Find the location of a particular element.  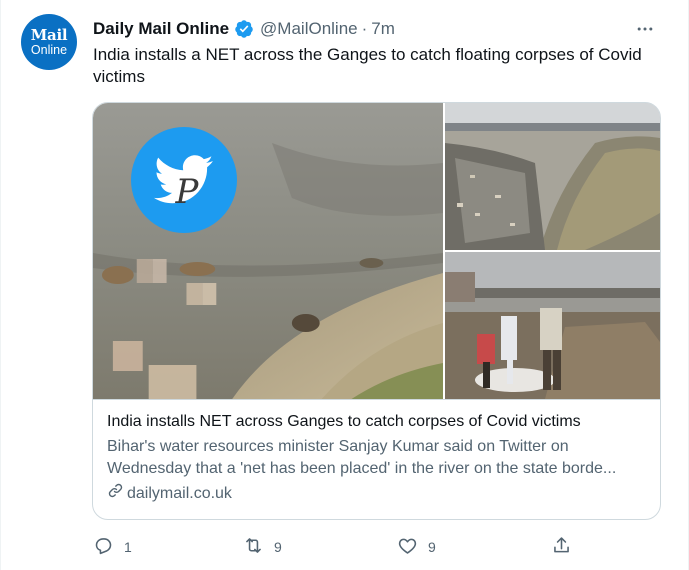

more-horizontal-icon is located at coordinates (645, 29).